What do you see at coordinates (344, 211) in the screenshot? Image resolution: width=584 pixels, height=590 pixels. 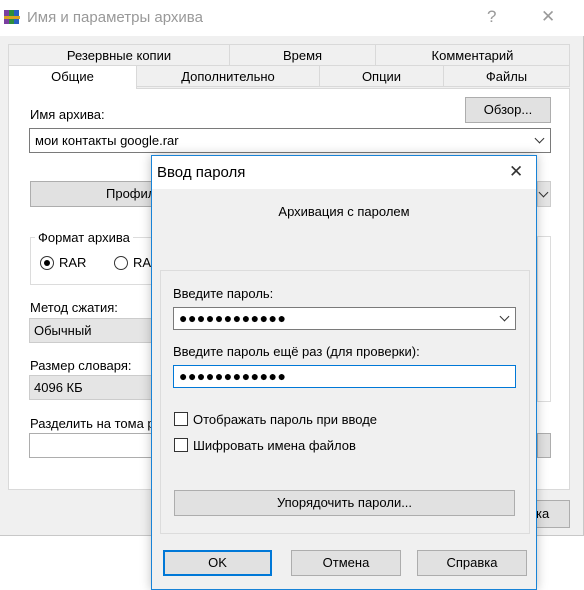 I see `password-dialog-subtitle: Архивация с паролем` at bounding box center [344, 211].